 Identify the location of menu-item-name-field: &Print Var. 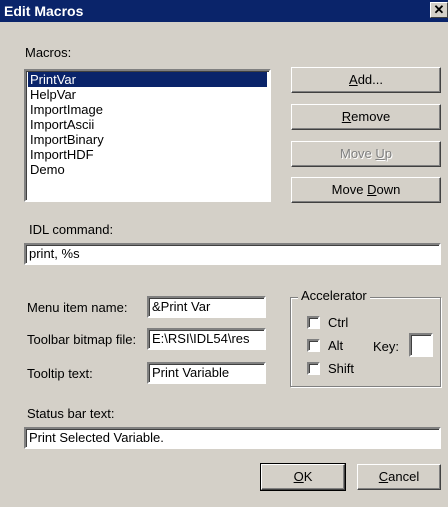
(206, 307).